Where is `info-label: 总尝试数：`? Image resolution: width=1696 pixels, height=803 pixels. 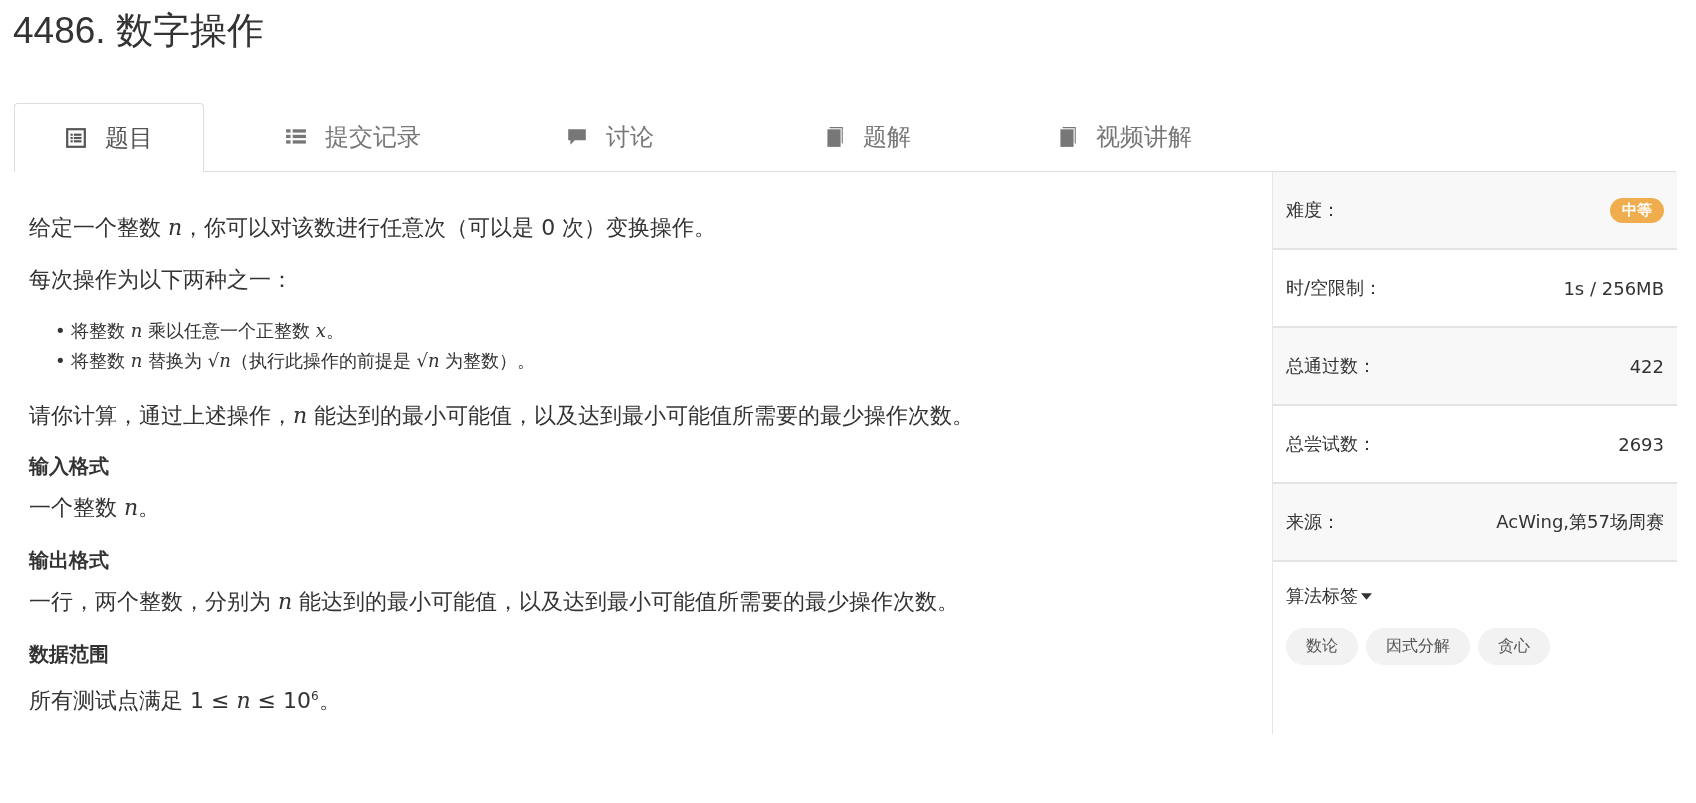 info-label: 总尝试数： is located at coordinates (1331, 444).